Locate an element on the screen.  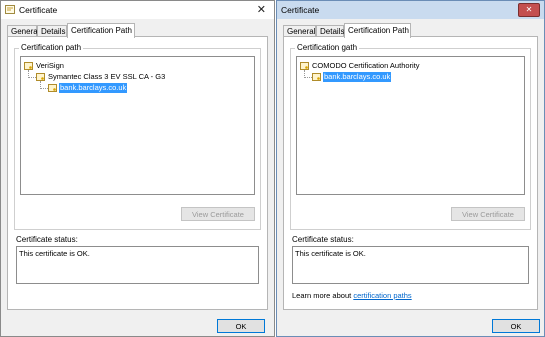
certification-paths-link: certification paths is located at coordinates (382, 295).